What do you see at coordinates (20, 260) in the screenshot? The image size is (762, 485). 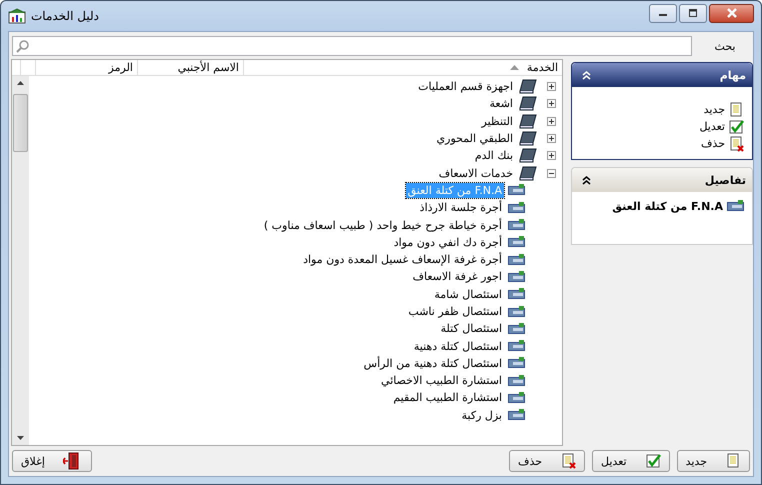 I see `scrollbar` at bounding box center [20, 260].